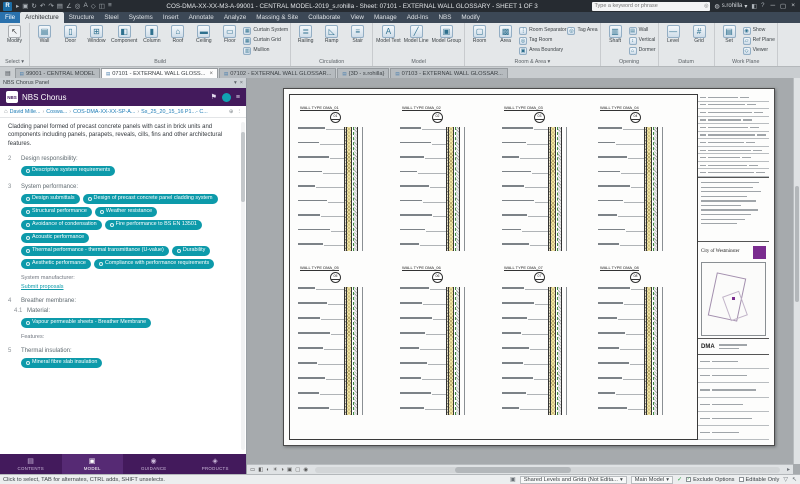  Describe the element at coordinates (31, 464) in the screenshot. I see `nbs-tab-contents: ▤ CONTENTS` at that location.